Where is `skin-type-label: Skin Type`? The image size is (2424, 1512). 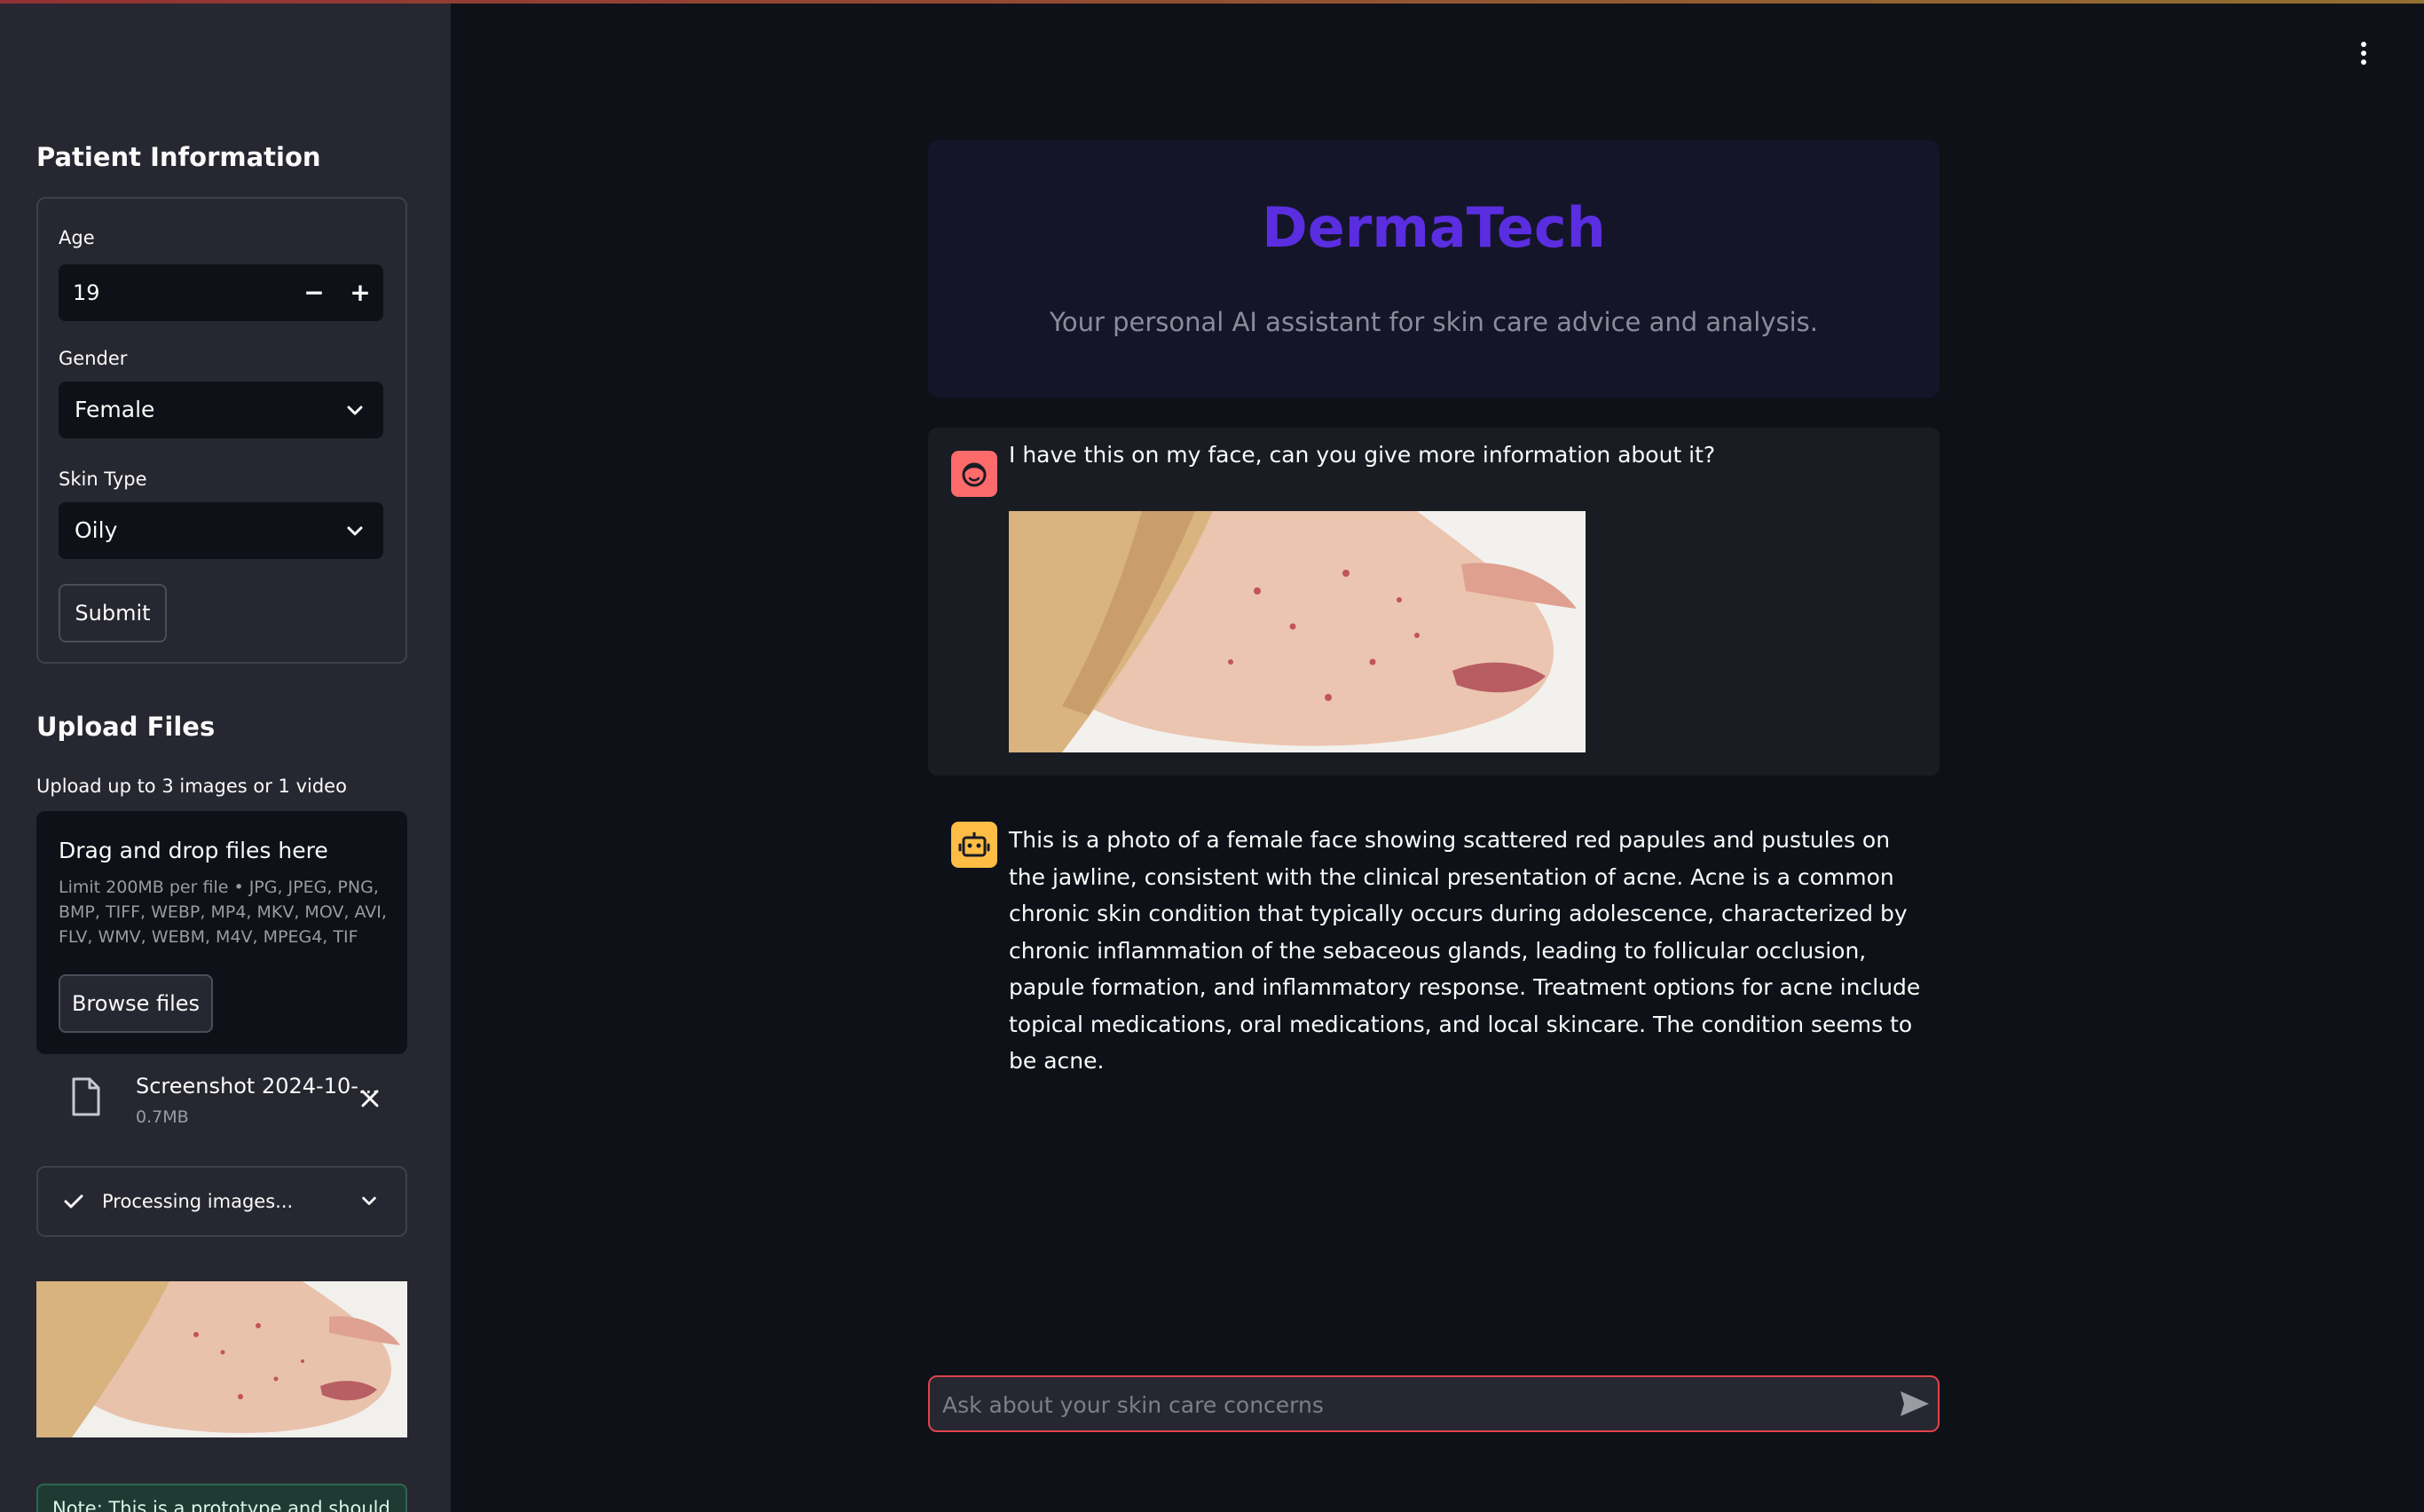 skin-type-label: Skin Type is located at coordinates (103, 480).